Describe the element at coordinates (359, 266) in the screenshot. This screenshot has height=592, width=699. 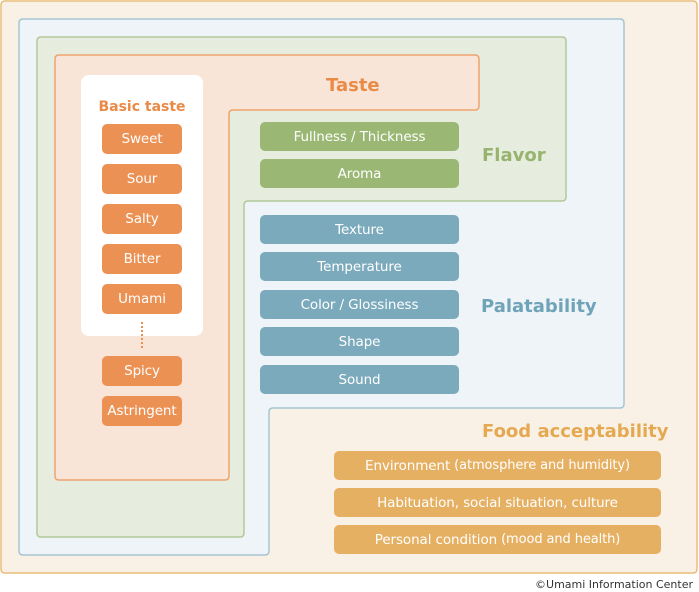
I see `palatability-temperature: Temperature` at that location.